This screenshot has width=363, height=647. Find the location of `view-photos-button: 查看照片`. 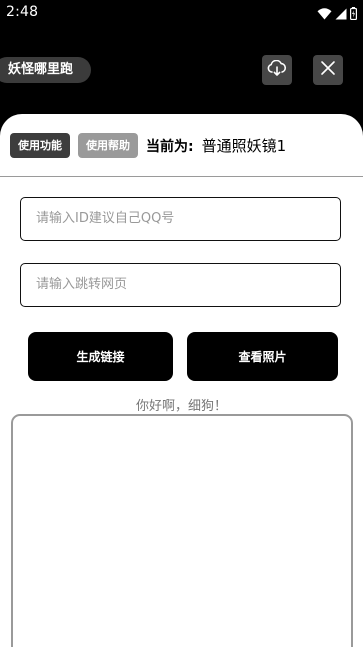

view-photos-button: 查看照片 is located at coordinates (262, 356).